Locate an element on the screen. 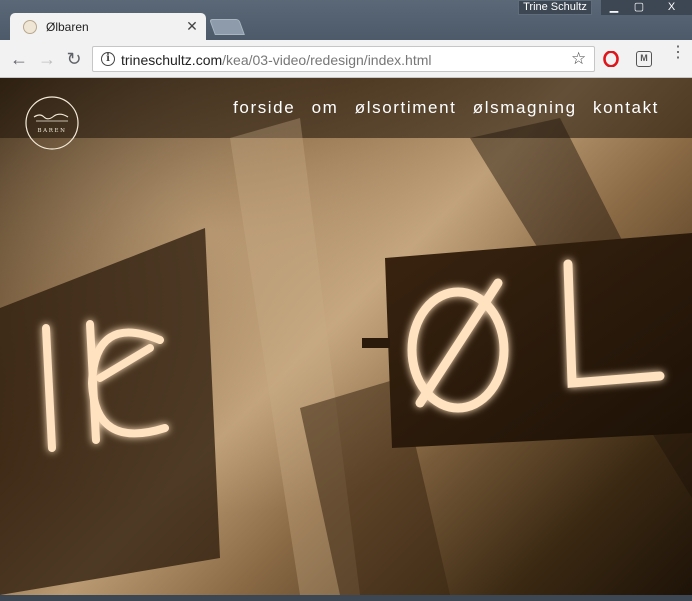 This screenshot has height=601, width=692. tab-title: Ølbaren is located at coordinates (67, 27).